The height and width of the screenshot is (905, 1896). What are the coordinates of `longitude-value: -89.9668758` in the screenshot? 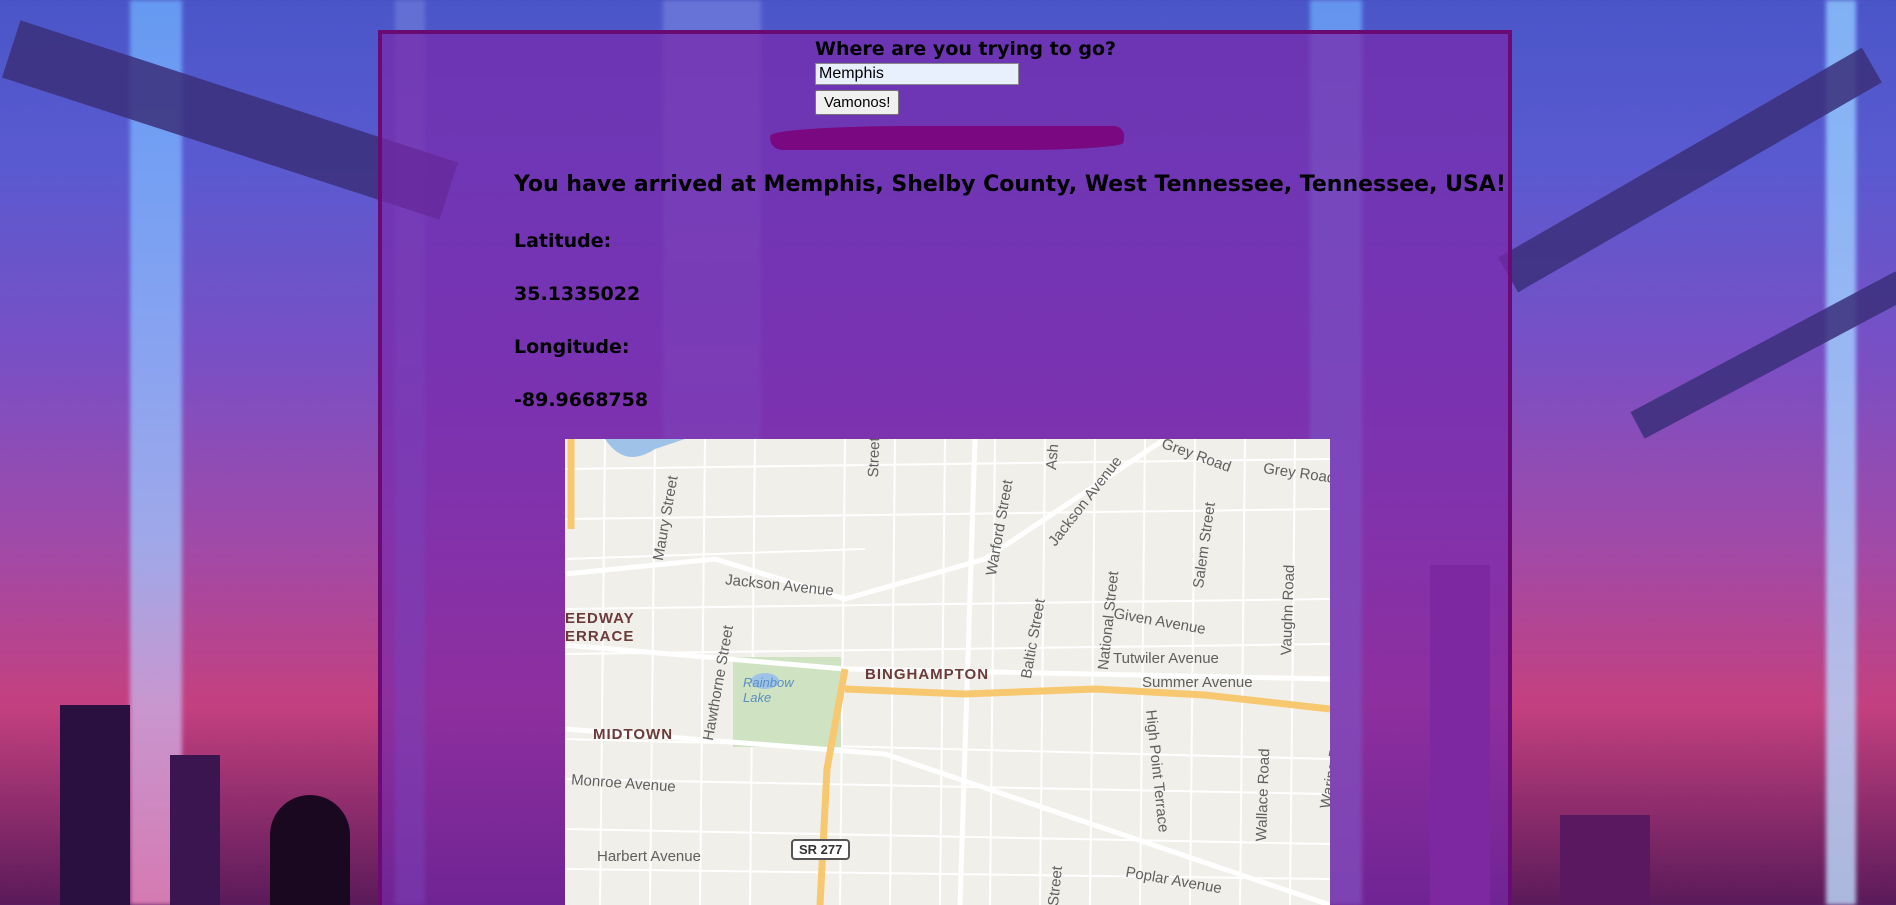 It's located at (581, 400).